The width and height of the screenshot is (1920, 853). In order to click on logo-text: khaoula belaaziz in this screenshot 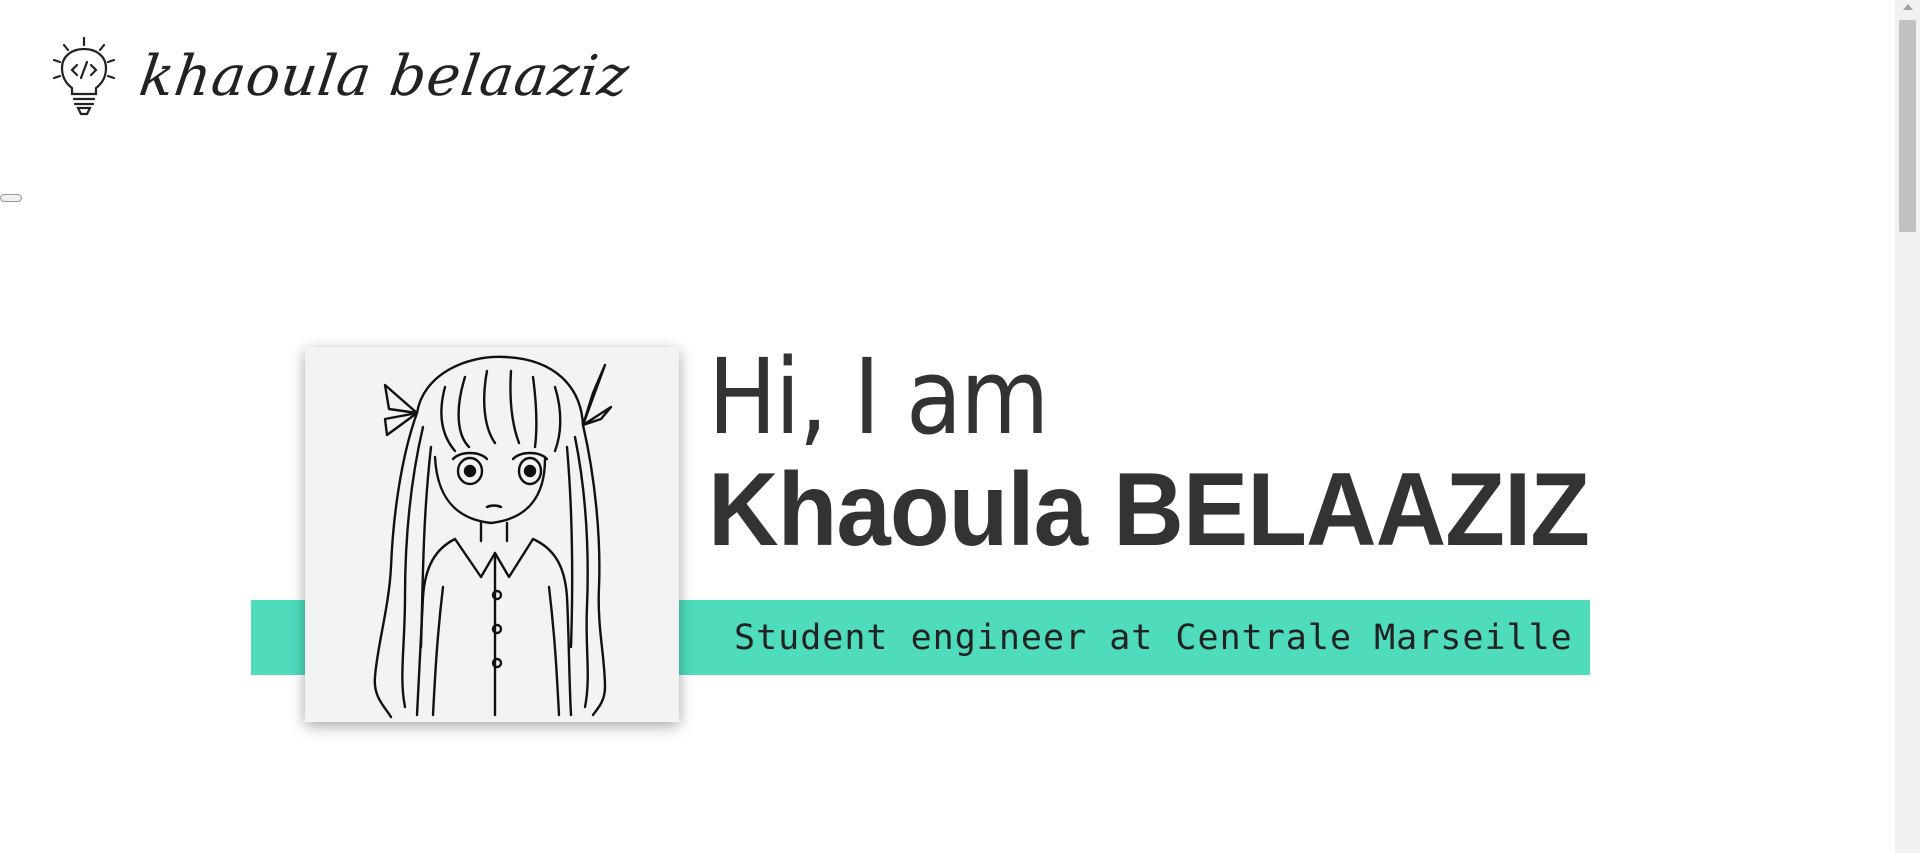, I will do `click(384, 76)`.